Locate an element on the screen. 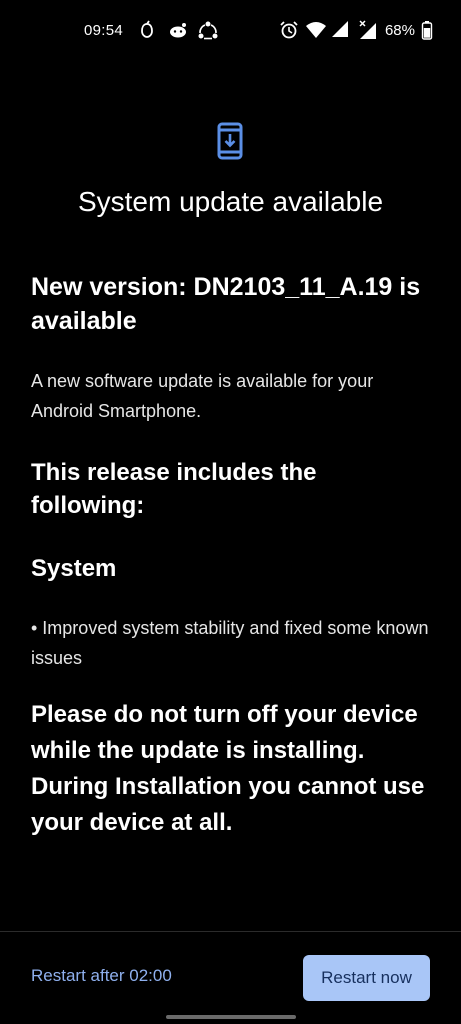  wifi-icon is located at coordinates (315, 30).